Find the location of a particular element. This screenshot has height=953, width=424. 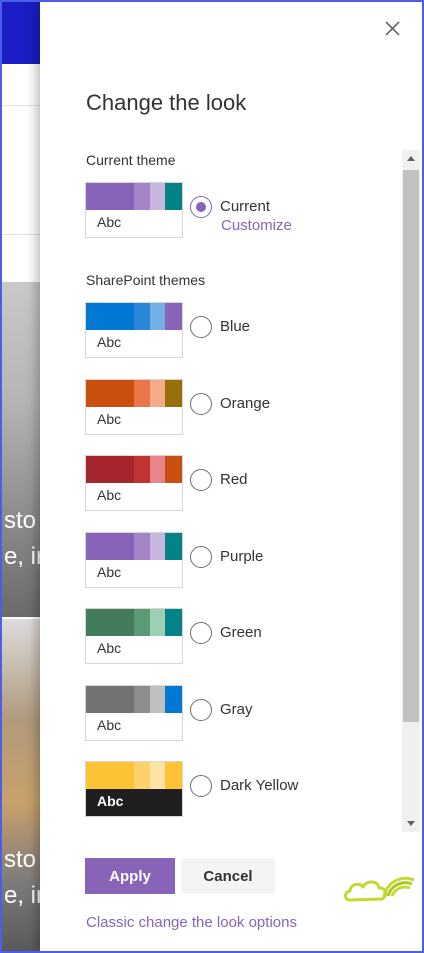

theme-option-orange: Abc Orange is located at coordinates (235, 407).